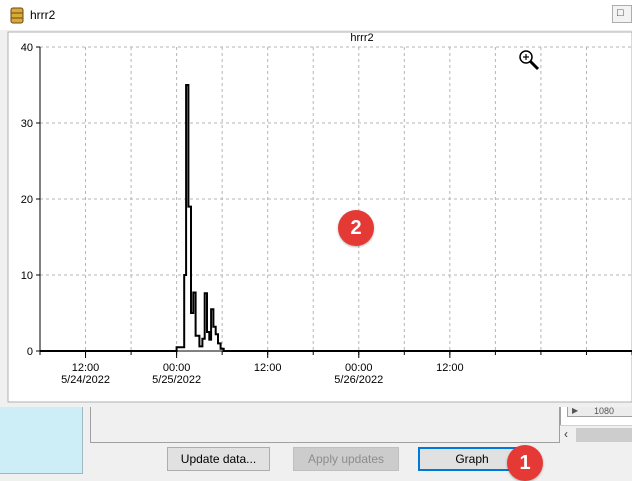 This screenshot has height=481, width=632. Describe the element at coordinates (604, 411) in the screenshot. I see `grid-cell: 1080` at that location.